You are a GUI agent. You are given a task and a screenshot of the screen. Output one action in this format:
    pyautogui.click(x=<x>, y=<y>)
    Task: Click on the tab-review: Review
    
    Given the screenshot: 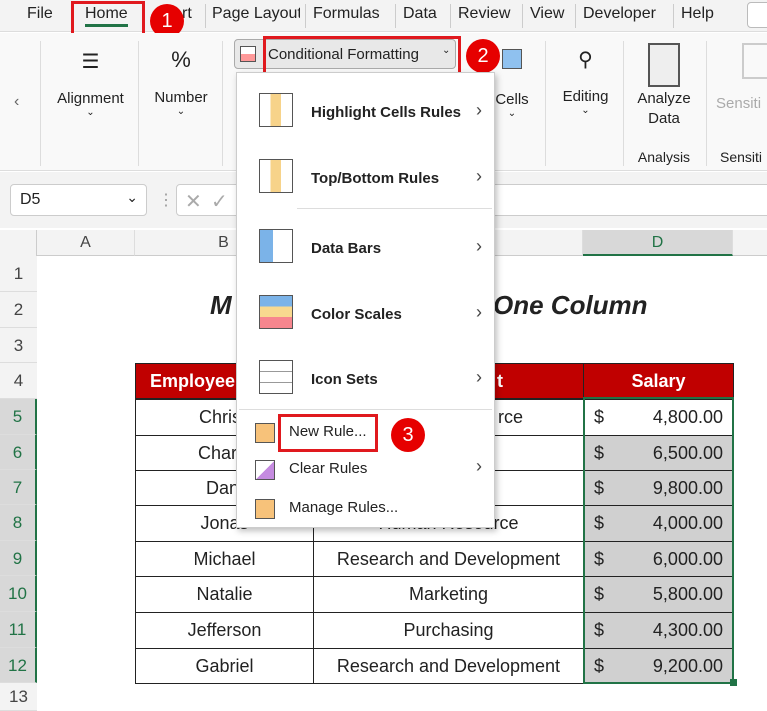 What is the action you would take?
    pyautogui.click(x=484, y=14)
    